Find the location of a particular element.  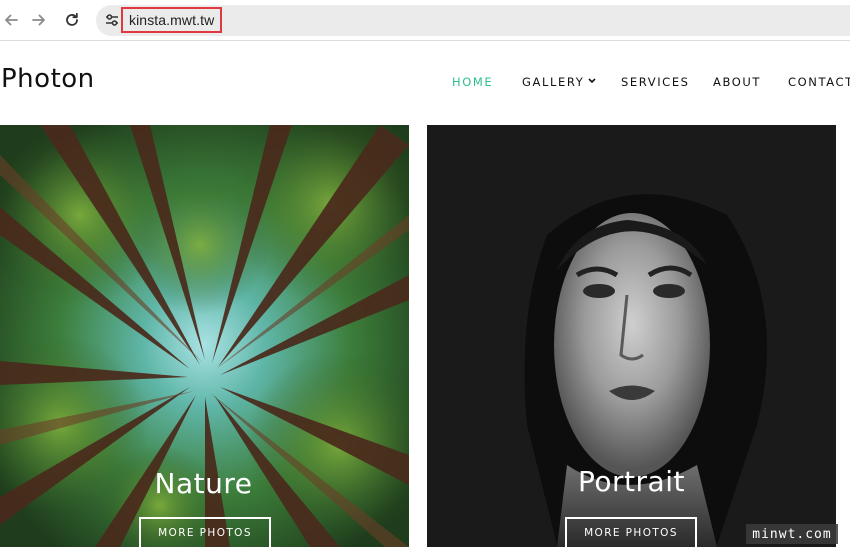

forward-button is located at coordinates (39, 20).